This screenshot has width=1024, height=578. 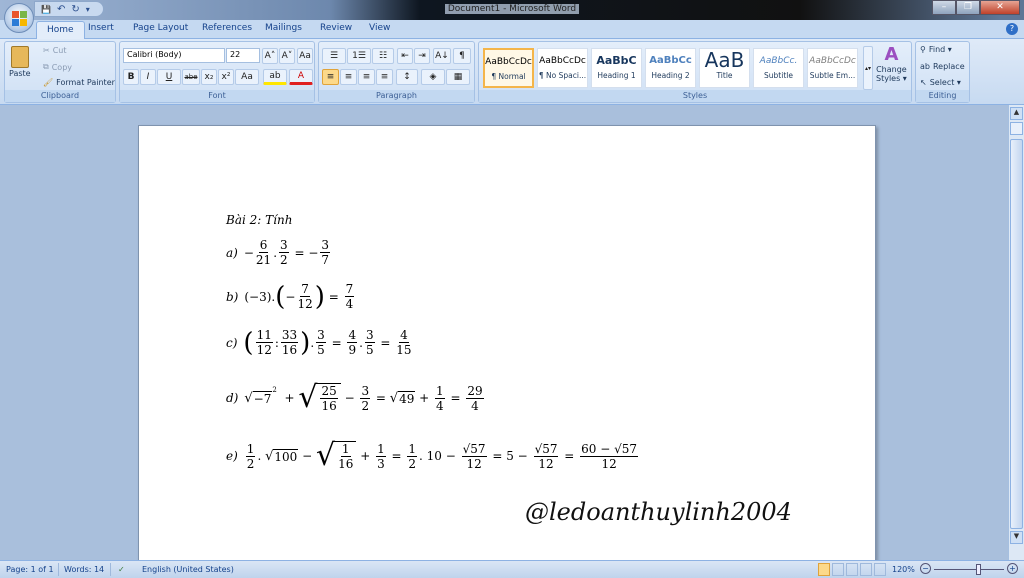 What do you see at coordinates (336, 28) in the screenshot?
I see `tab-review: Review` at bounding box center [336, 28].